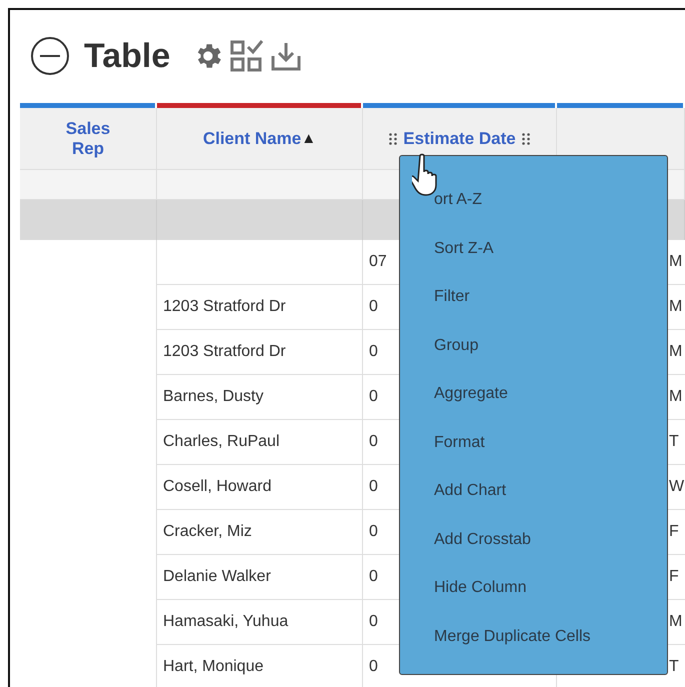  Describe the element at coordinates (550, 636) in the screenshot. I see `menu-item: Merge Duplicate Cells` at that location.